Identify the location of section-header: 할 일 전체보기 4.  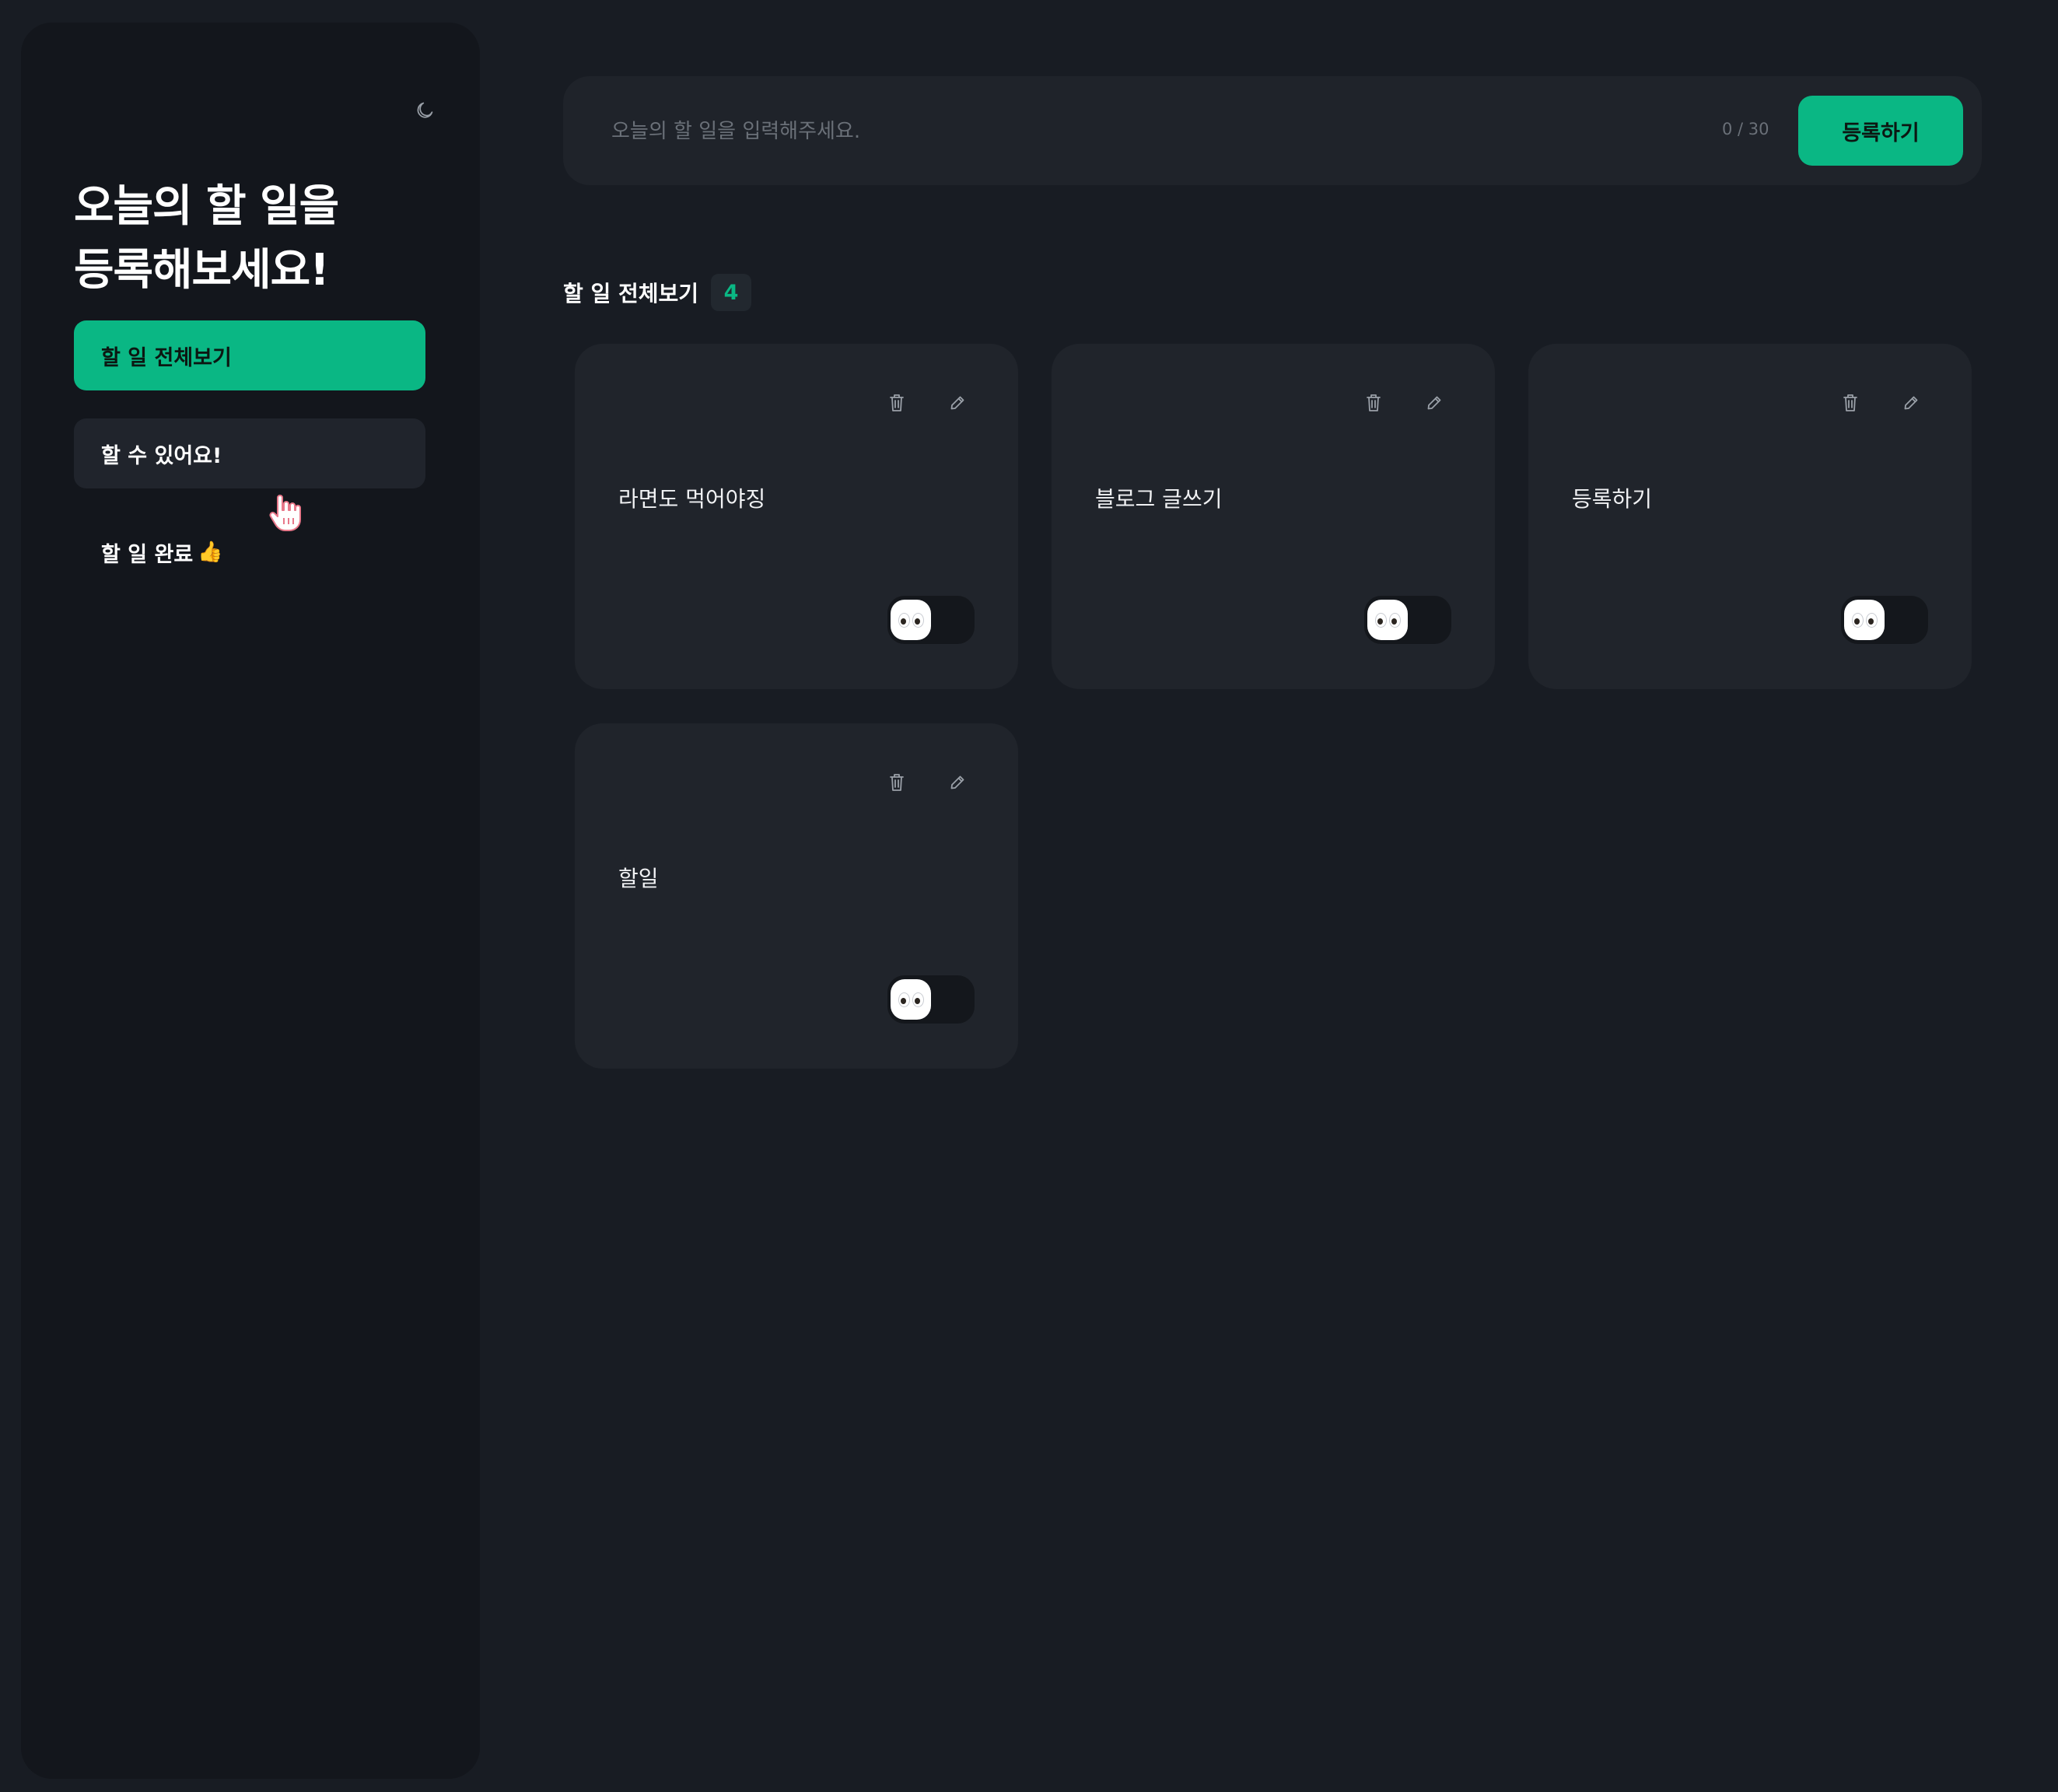
(657, 293).